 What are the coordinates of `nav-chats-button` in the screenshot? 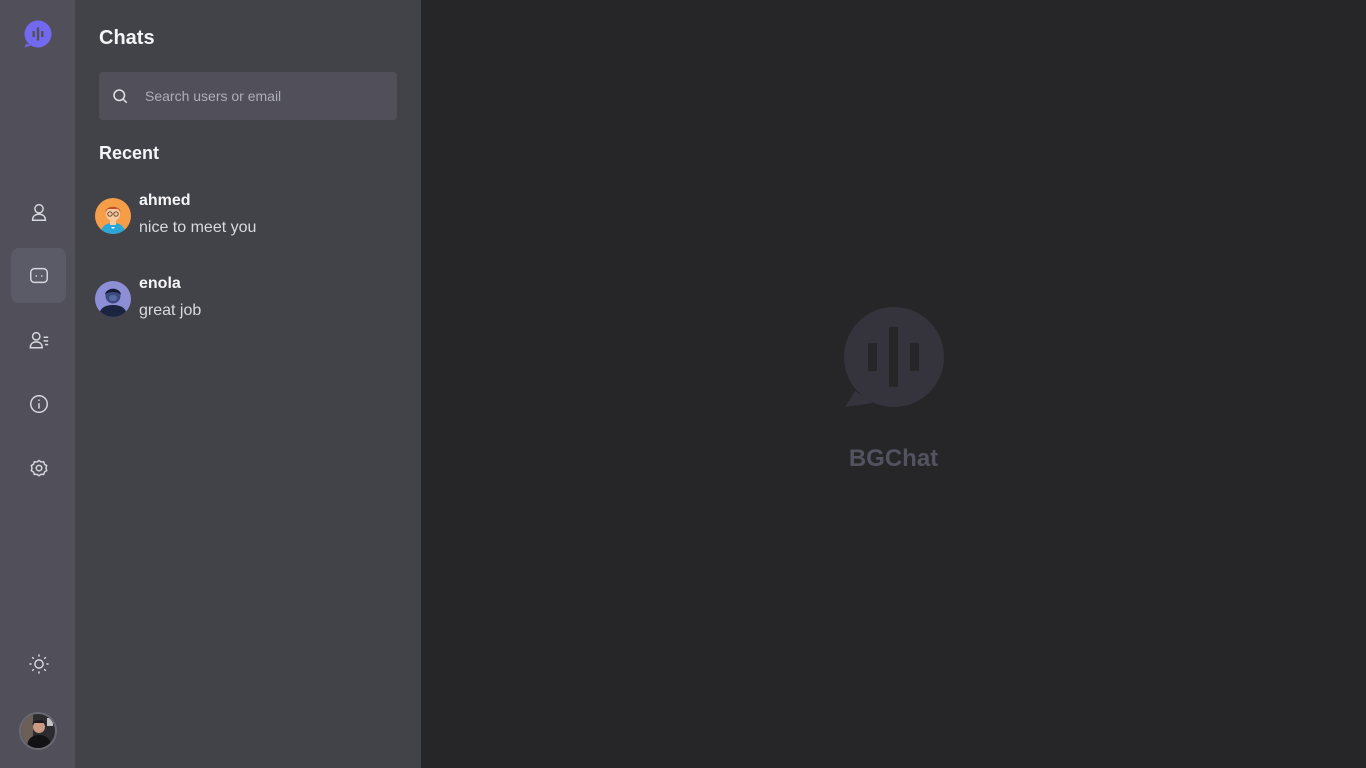 It's located at (38, 275).